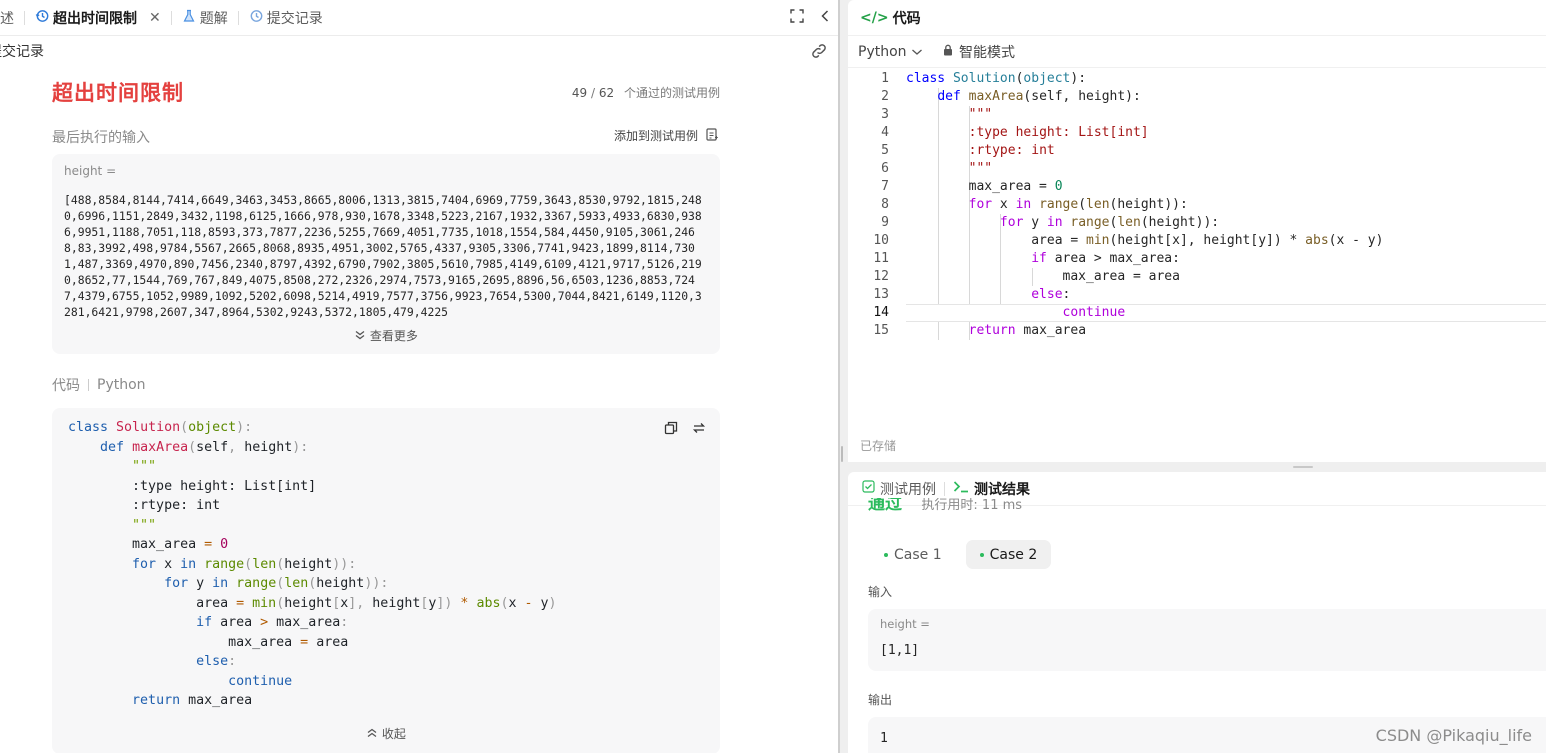  I want to click on breadcrumb: 提交记录, so click(419, 51).